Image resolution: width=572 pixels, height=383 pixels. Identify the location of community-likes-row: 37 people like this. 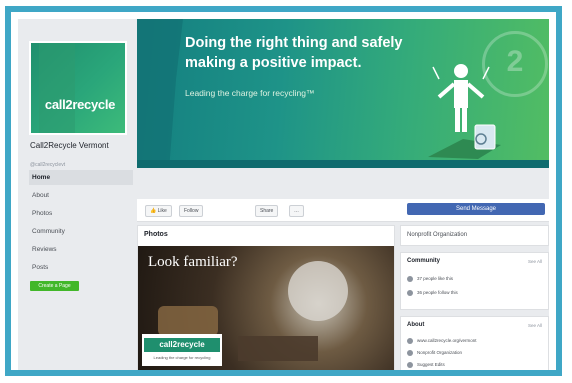
(430, 279).